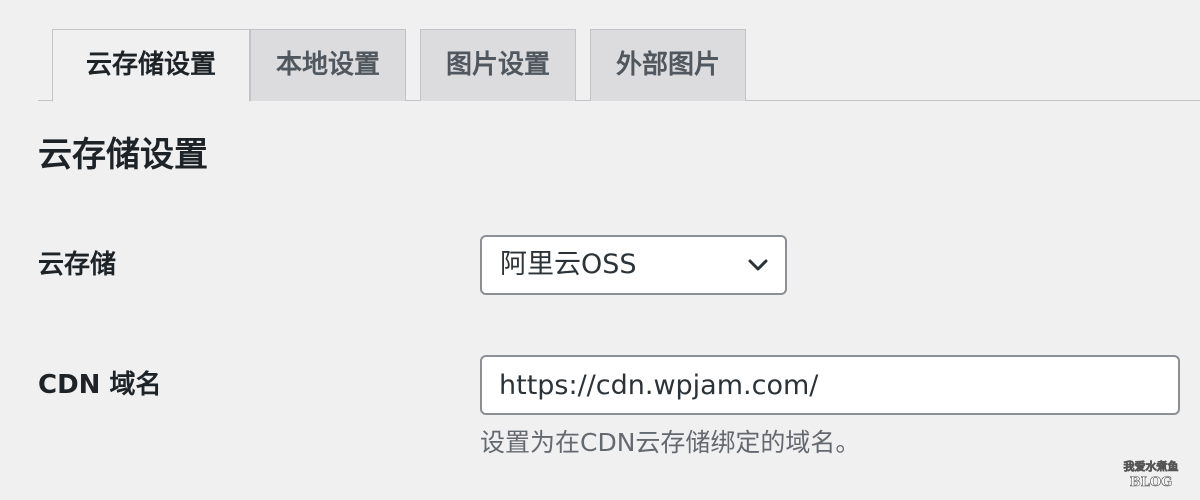 The height and width of the screenshot is (500, 1200). I want to click on cdn-domain-label: CDN 域名, so click(100, 385).